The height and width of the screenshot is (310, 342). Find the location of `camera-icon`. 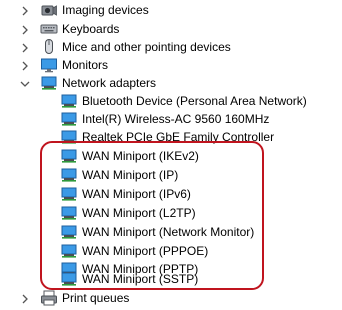

camera-icon is located at coordinates (49, 10).